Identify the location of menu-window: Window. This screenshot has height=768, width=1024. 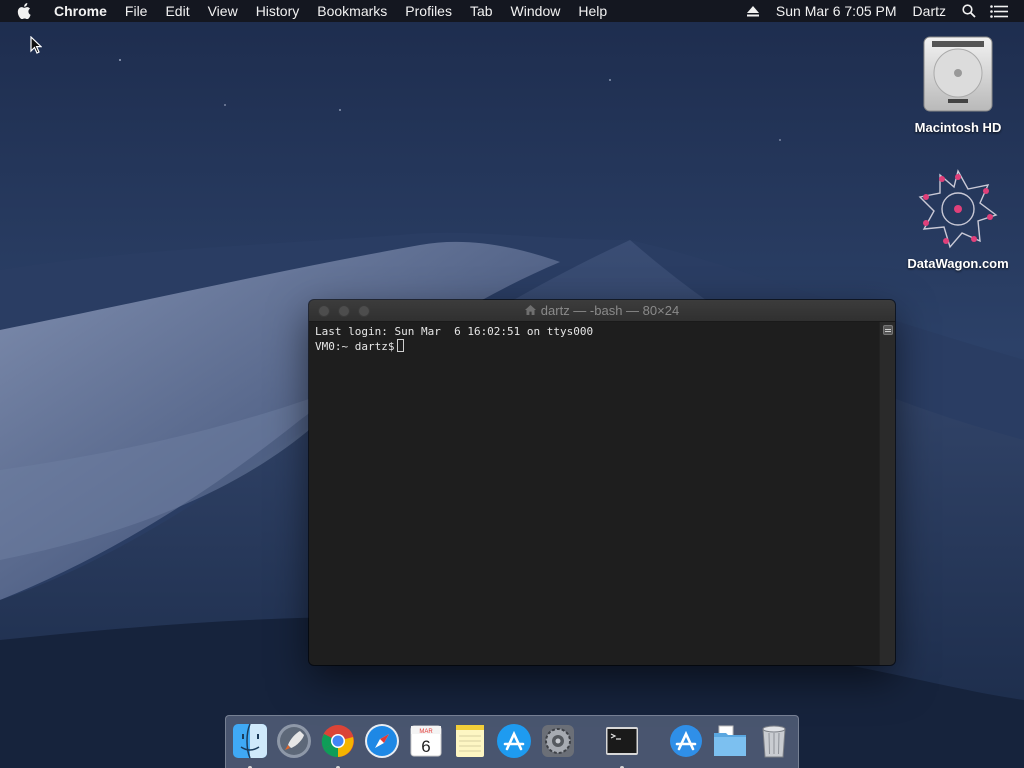
(536, 11).